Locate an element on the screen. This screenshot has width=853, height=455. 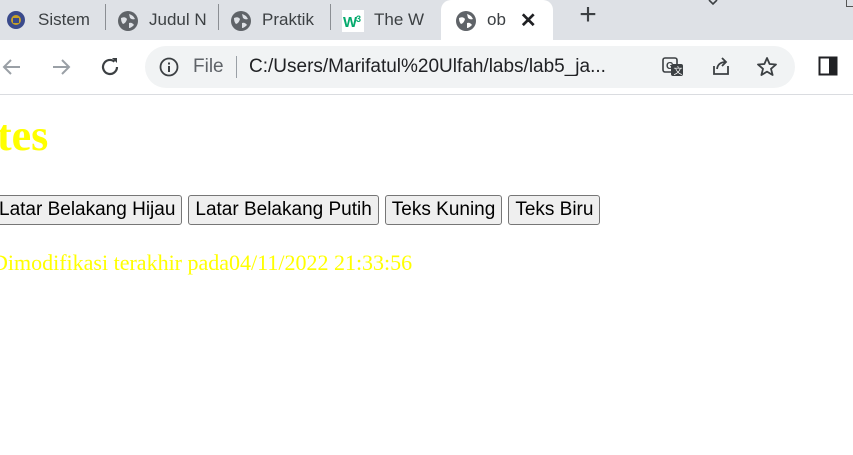
tab-sistem: Sistem is located at coordinates (50, 20).